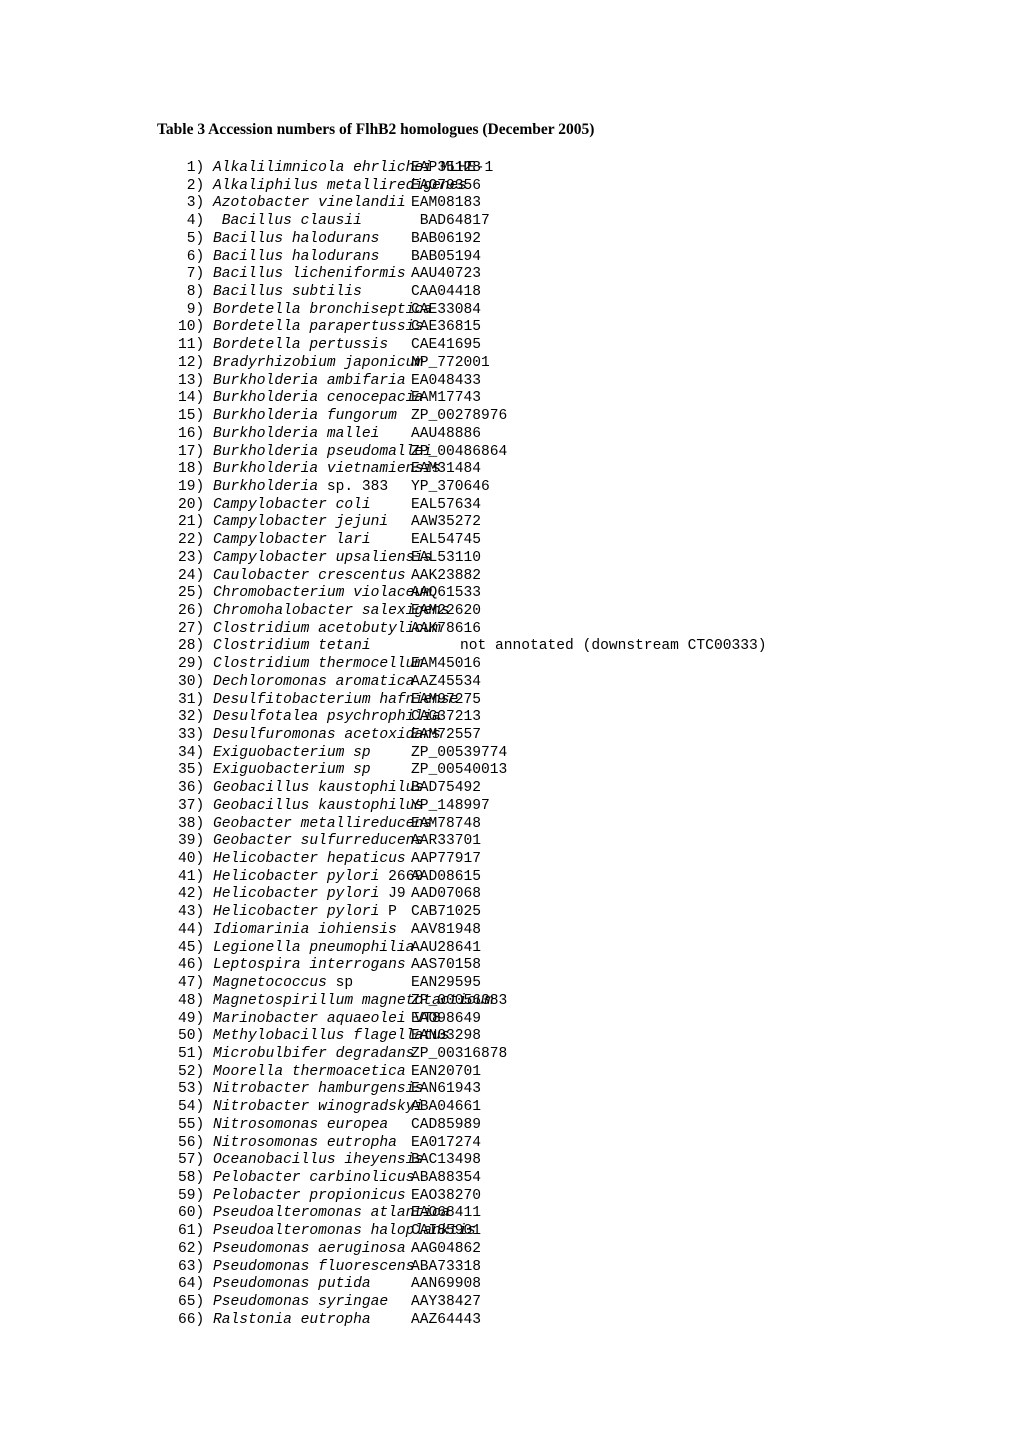 The width and height of the screenshot is (1020, 1443). Describe the element at coordinates (312, 1144) in the screenshot. I see `entry-organism-name: Nitrosomonas eutropha` at that location.